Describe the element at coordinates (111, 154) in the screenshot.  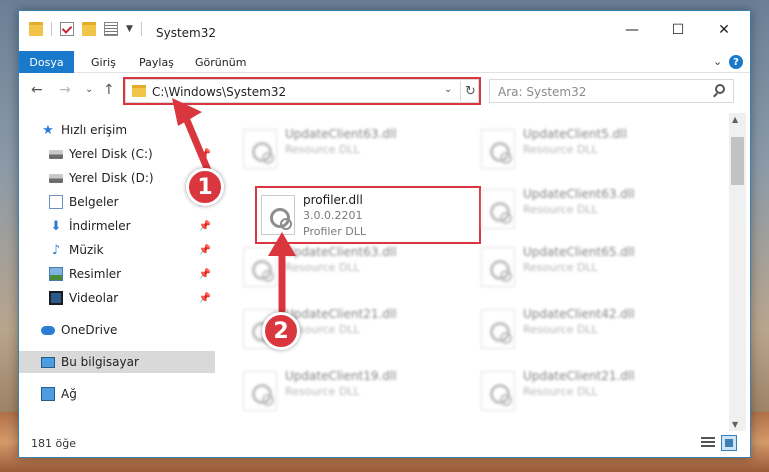
I see `sidebar-item-label: Yerel Disk (C:)` at that location.